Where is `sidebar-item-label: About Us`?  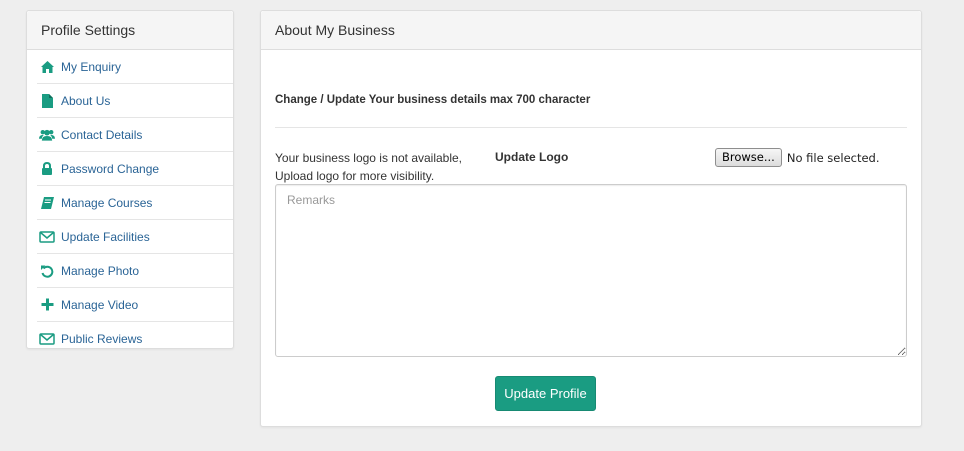 sidebar-item-label: About Us is located at coordinates (86, 100).